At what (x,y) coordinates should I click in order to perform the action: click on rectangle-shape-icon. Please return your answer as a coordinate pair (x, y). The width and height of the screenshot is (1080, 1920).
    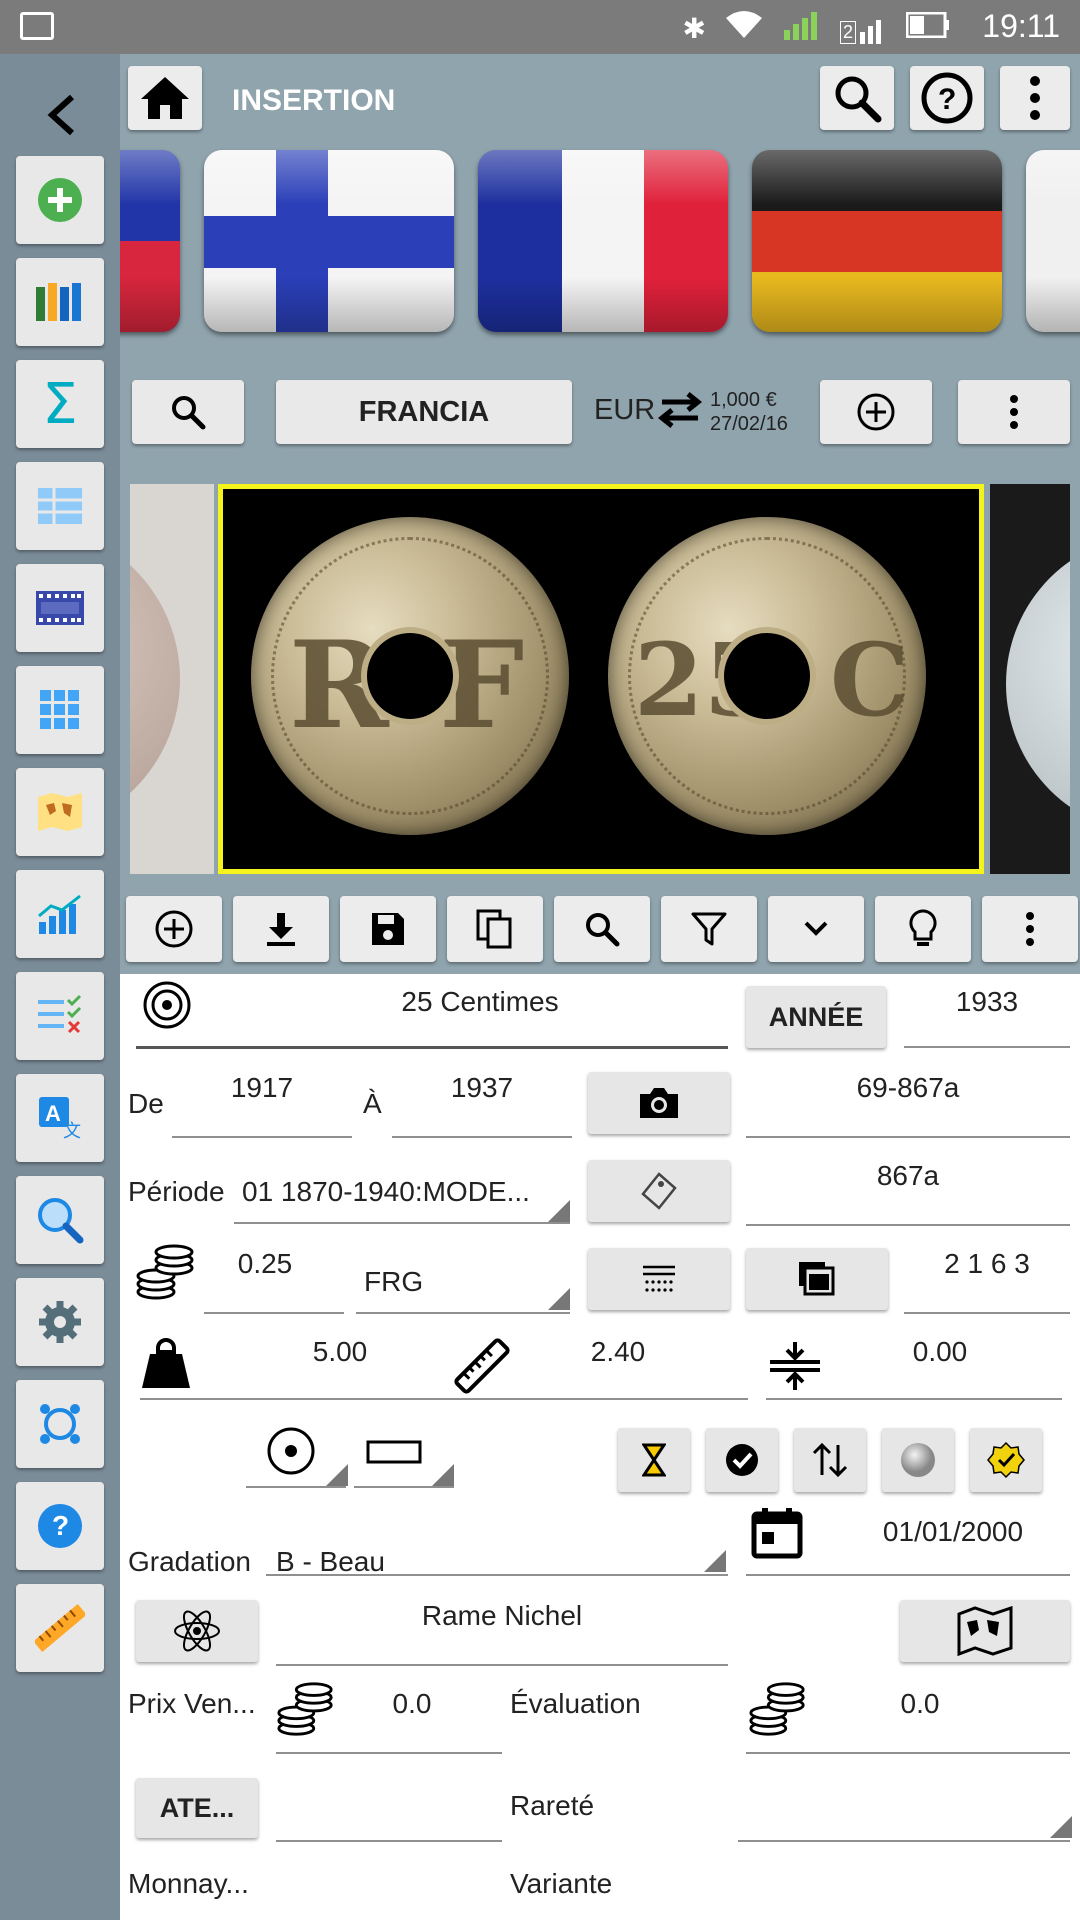
    Looking at the image, I should click on (394, 1452).